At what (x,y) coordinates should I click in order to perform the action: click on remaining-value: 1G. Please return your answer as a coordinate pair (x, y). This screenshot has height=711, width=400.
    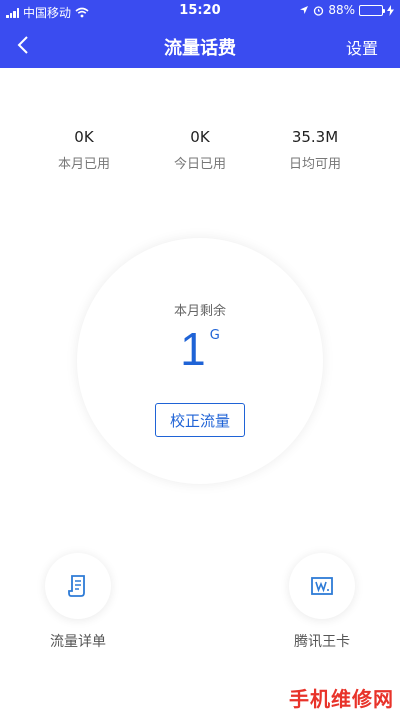
    Looking at the image, I should click on (200, 349).